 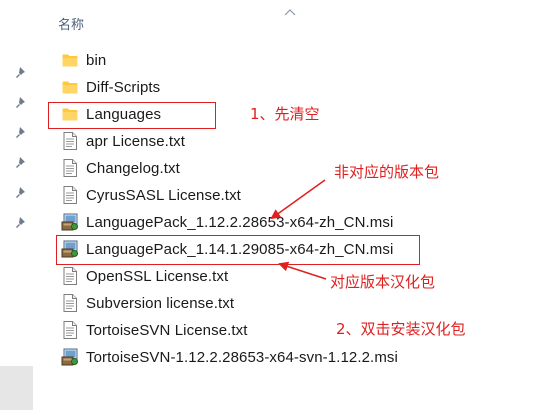 What do you see at coordinates (262, 195) in the screenshot?
I see `file-row: CyrusSASL License.txt` at bounding box center [262, 195].